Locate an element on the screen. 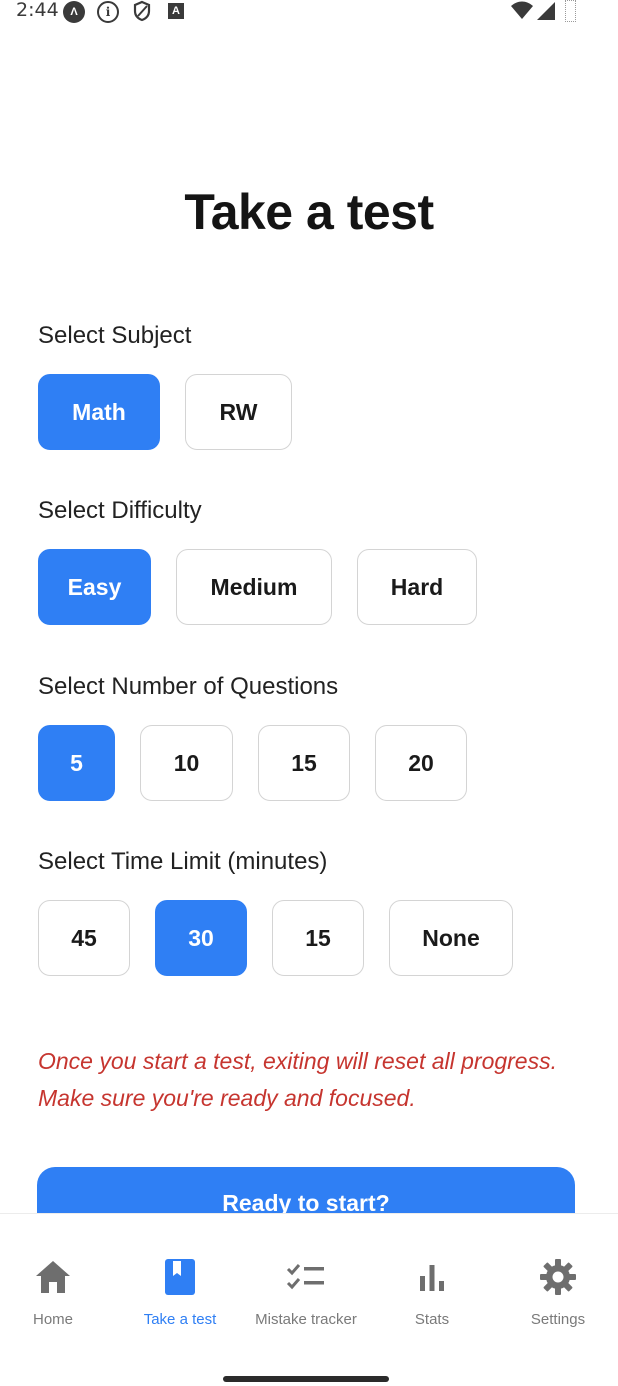 Image resolution: width=618 pixels, height=1386 pixels. nav-item-take-a-test: Take a test is located at coordinates (180, 1274).